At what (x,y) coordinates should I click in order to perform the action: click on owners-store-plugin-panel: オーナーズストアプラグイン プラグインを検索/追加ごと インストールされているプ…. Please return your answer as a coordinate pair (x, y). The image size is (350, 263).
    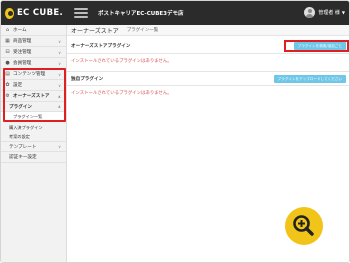
    Looking at the image, I should click on (208, 51).